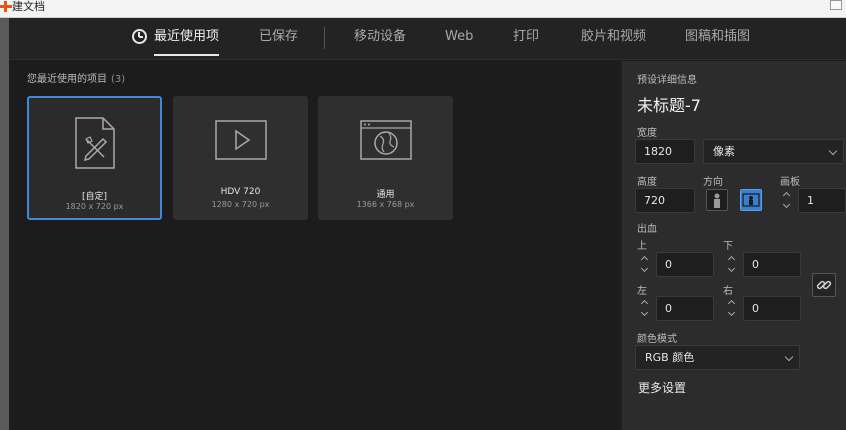 The image size is (846, 430). Describe the element at coordinates (459, 36) in the screenshot. I see `tab-label: Web` at that location.